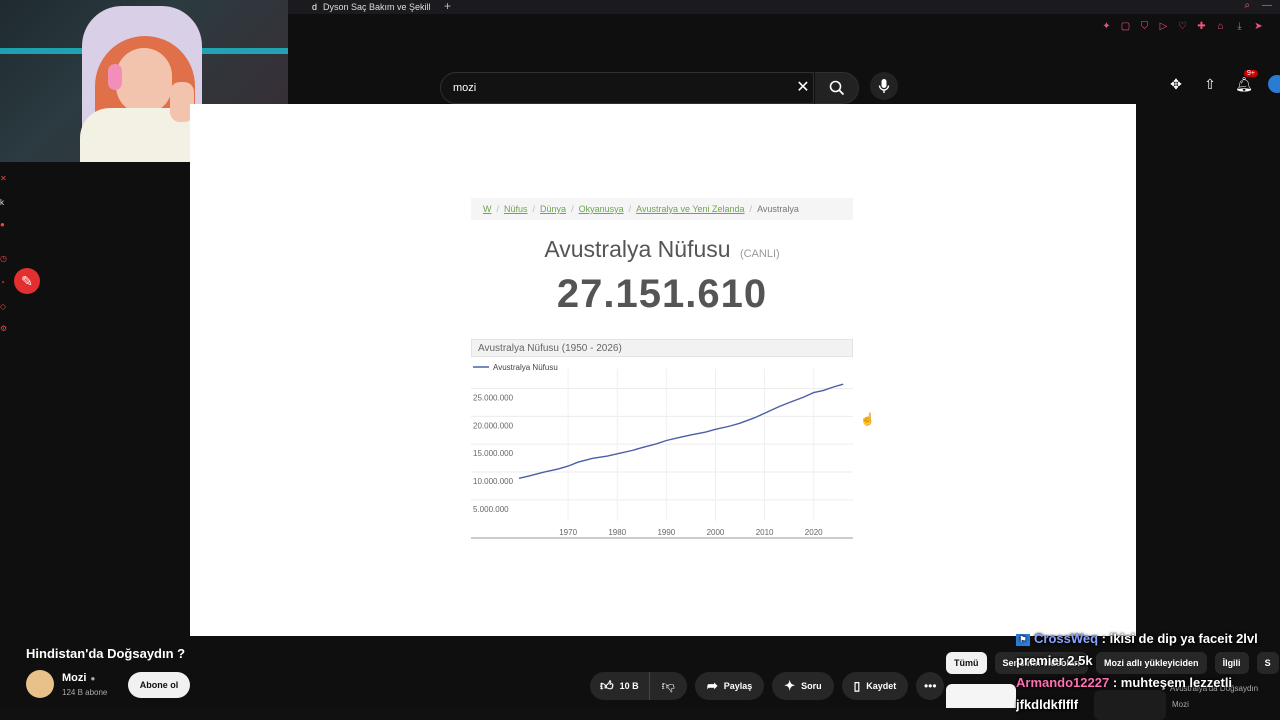 This screenshot has height=720, width=1280. What do you see at coordinates (93, 678) in the screenshot?
I see `verified-icon: ●` at bounding box center [93, 678].